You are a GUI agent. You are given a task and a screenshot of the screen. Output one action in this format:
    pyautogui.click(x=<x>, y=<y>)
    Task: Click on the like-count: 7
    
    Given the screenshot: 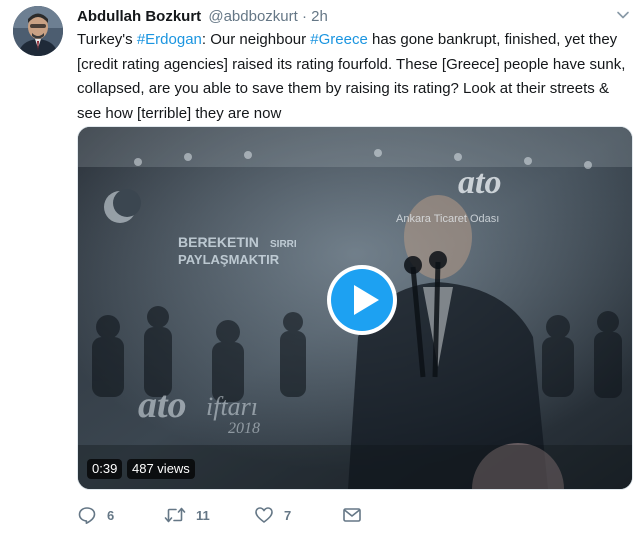 What is the action you would take?
    pyautogui.click(x=288, y=515)
    